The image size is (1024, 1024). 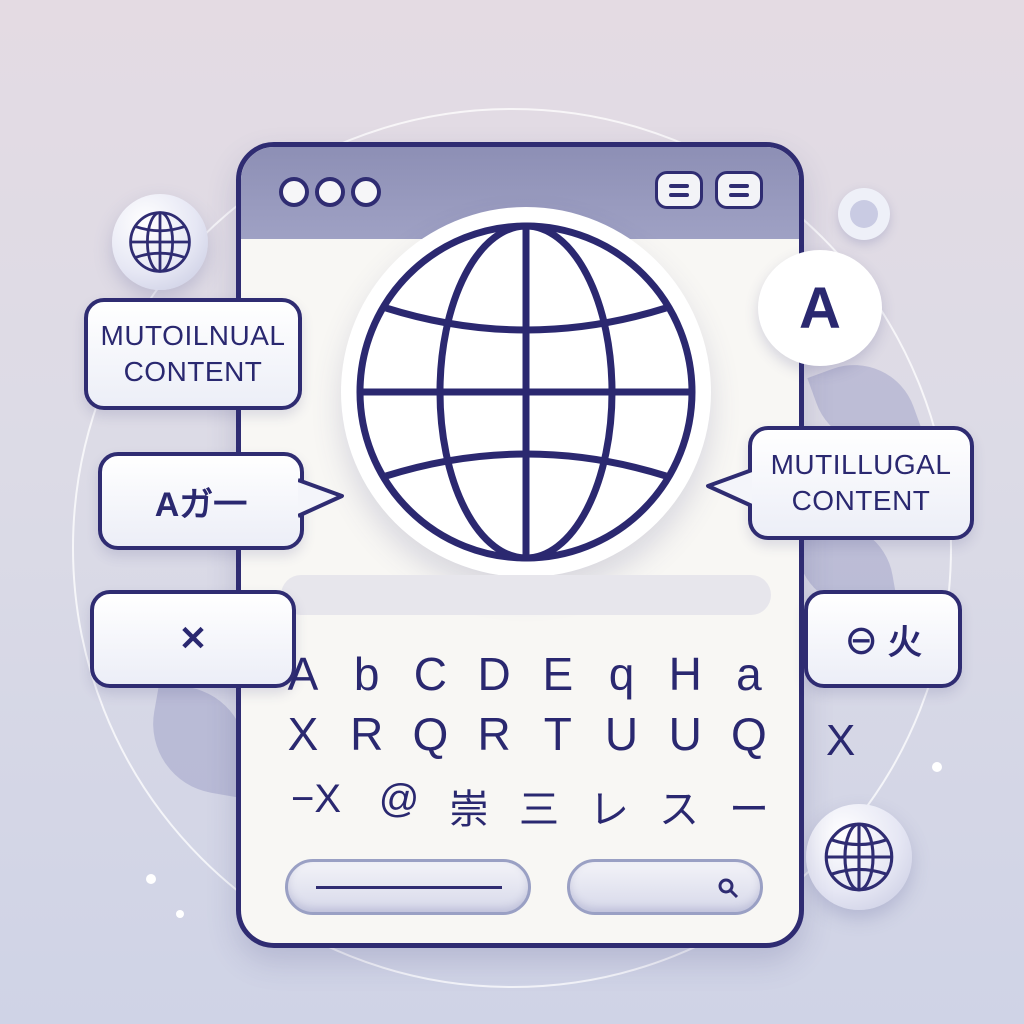 What do you see at coordinates (367, 674) in the screenshot?
I see `key: b` at bounding box center [367, 674].